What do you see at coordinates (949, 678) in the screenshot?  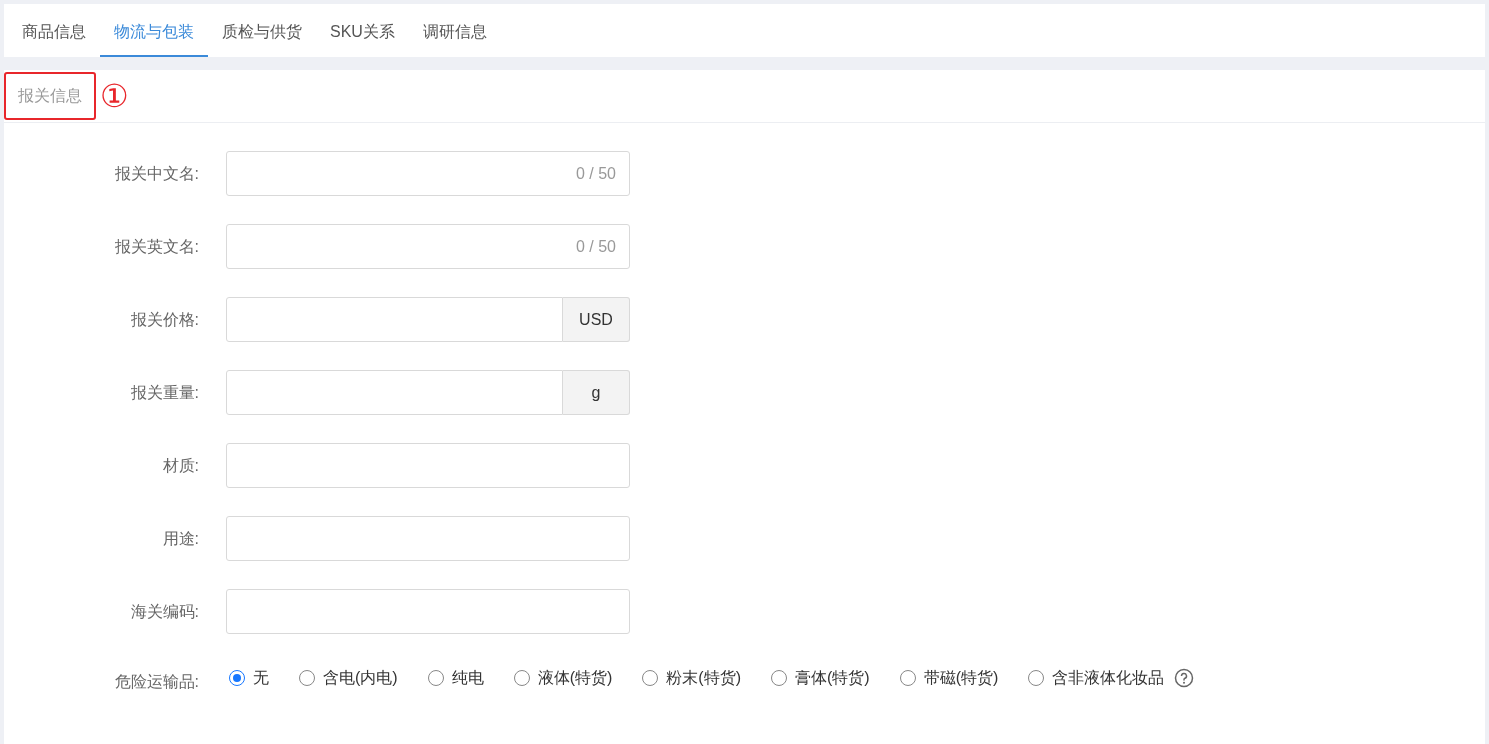 I see `radio-option: 带磁(特货)` at bounding box center [949, 678].